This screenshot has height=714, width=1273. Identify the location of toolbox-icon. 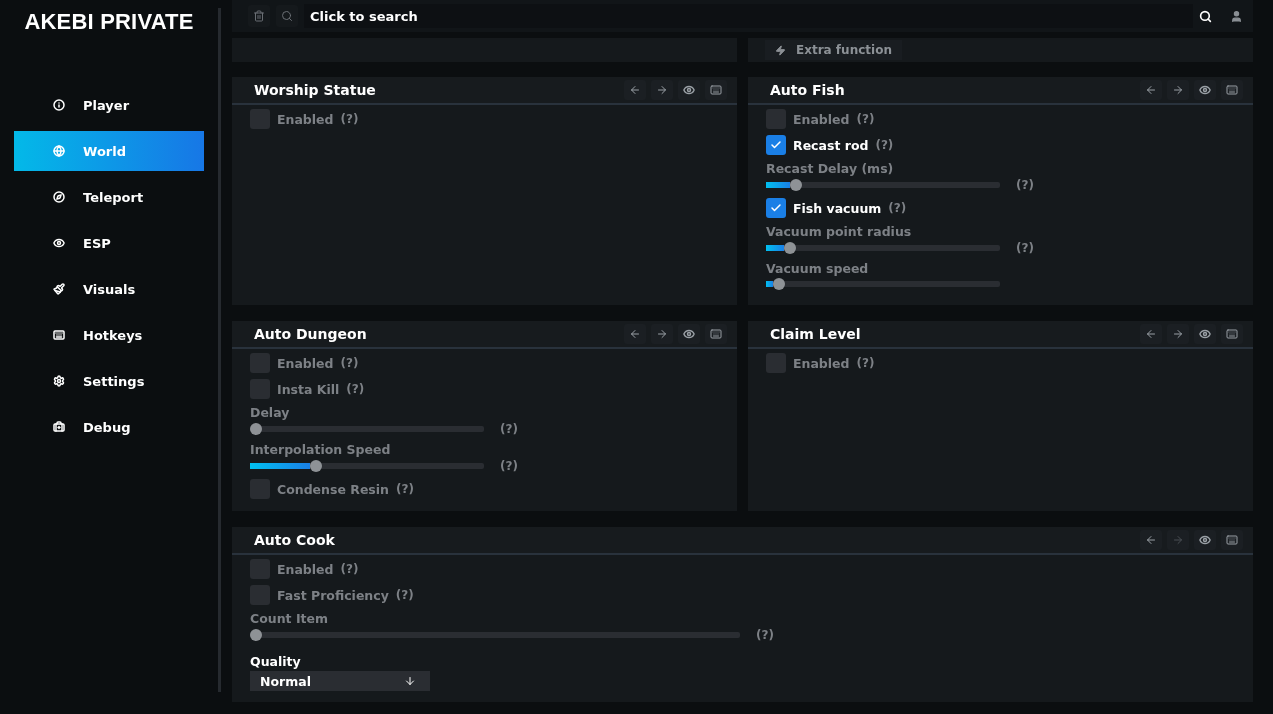
(59, 427).